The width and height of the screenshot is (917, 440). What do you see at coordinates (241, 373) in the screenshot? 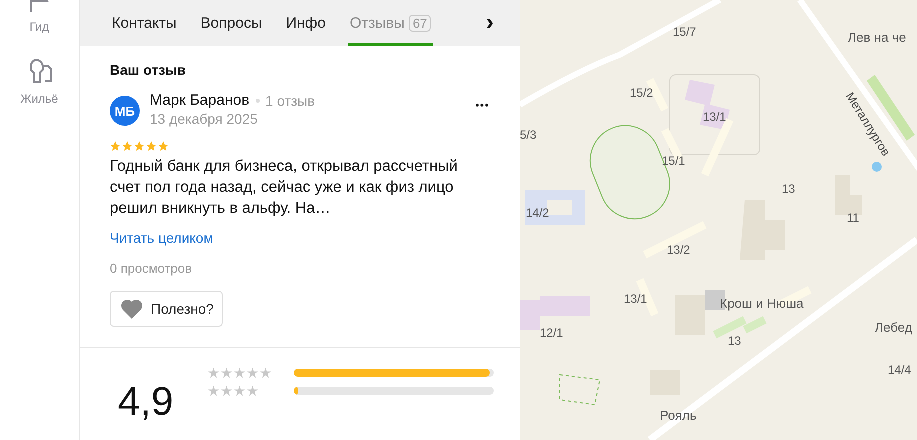
I see `star-label: ★★★★★` at bounding box center [241, 373].